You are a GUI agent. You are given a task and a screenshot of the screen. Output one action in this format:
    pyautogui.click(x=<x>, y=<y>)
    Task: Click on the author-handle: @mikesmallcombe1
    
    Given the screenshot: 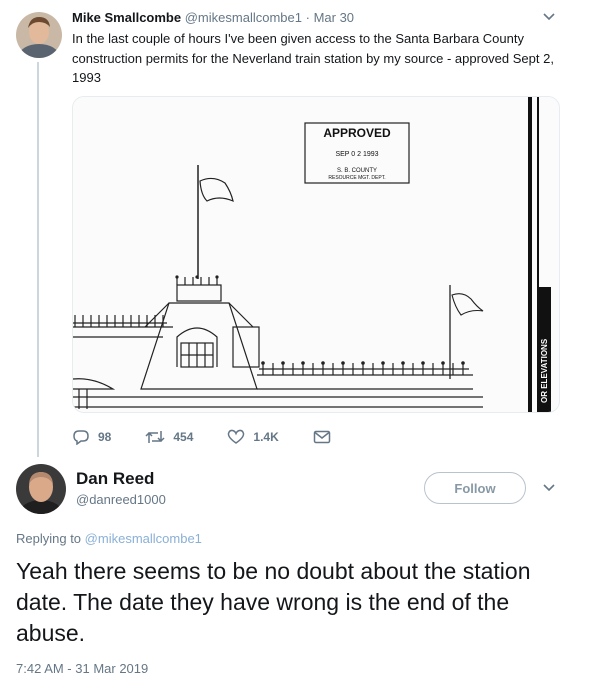 What is the action you would take?
    pyautogui.click(x=243, y=17)
    